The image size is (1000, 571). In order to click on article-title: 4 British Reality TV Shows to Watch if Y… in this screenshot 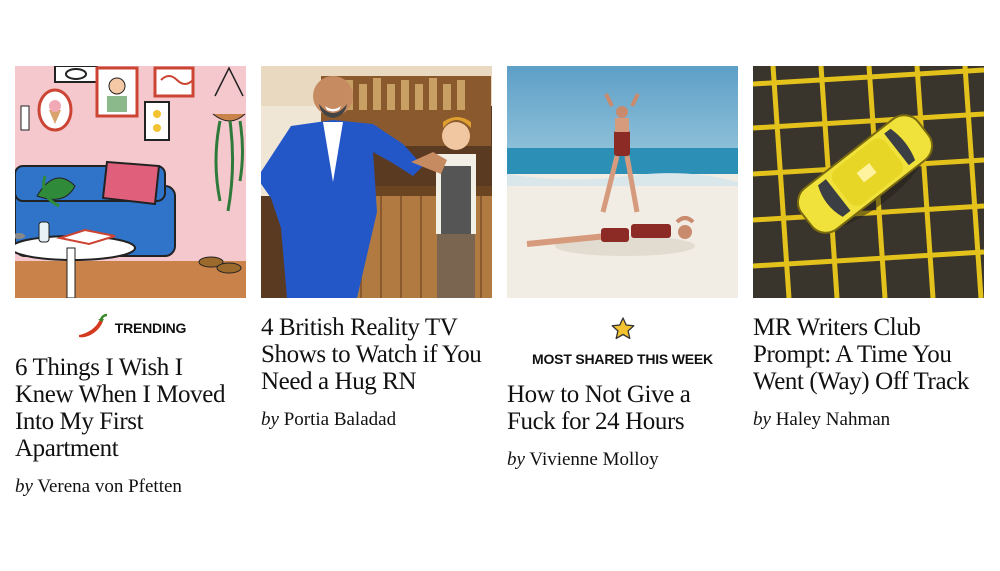, I will do `click(376, 354)`.